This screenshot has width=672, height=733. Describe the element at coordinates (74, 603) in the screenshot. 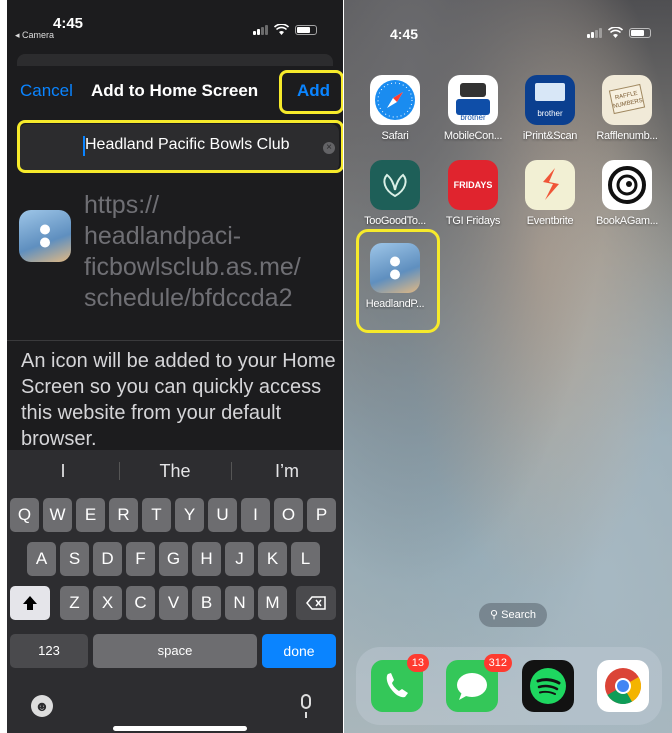

I see `key-z: Z` at that location.